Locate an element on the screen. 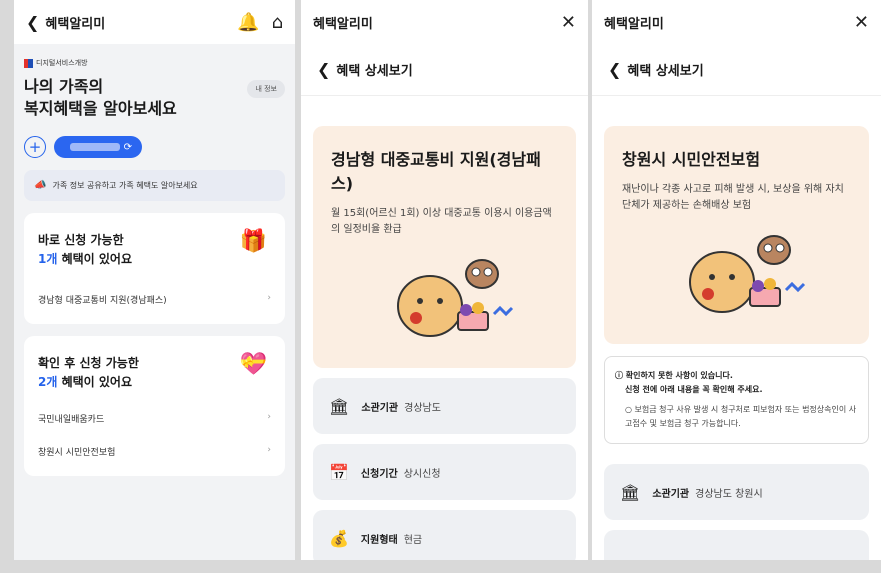 The width and height of the screenshot is (881, 573). family-member-chip: ⟳ is located at coordinates (98, 147).